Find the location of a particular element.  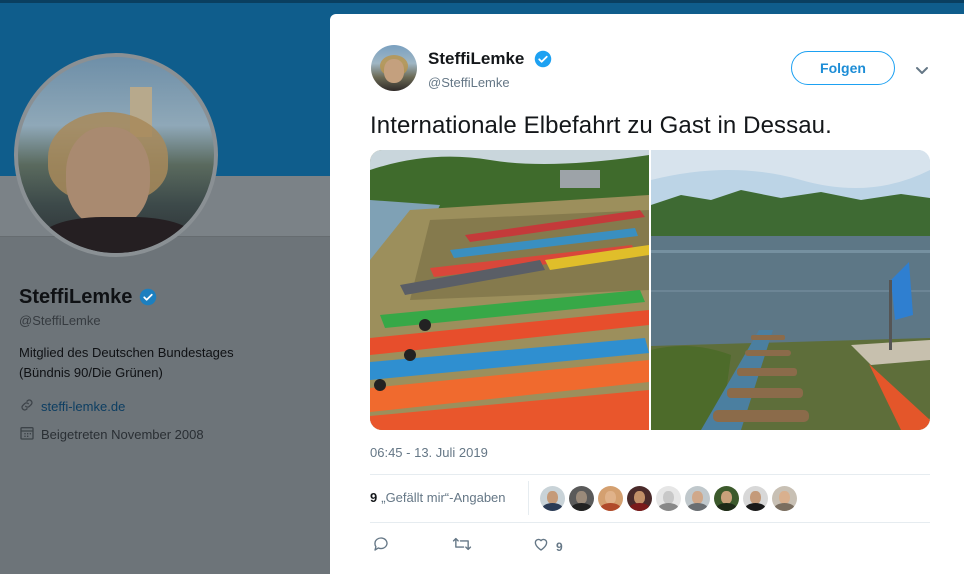

reply-button is located at coordinates (381, 546).